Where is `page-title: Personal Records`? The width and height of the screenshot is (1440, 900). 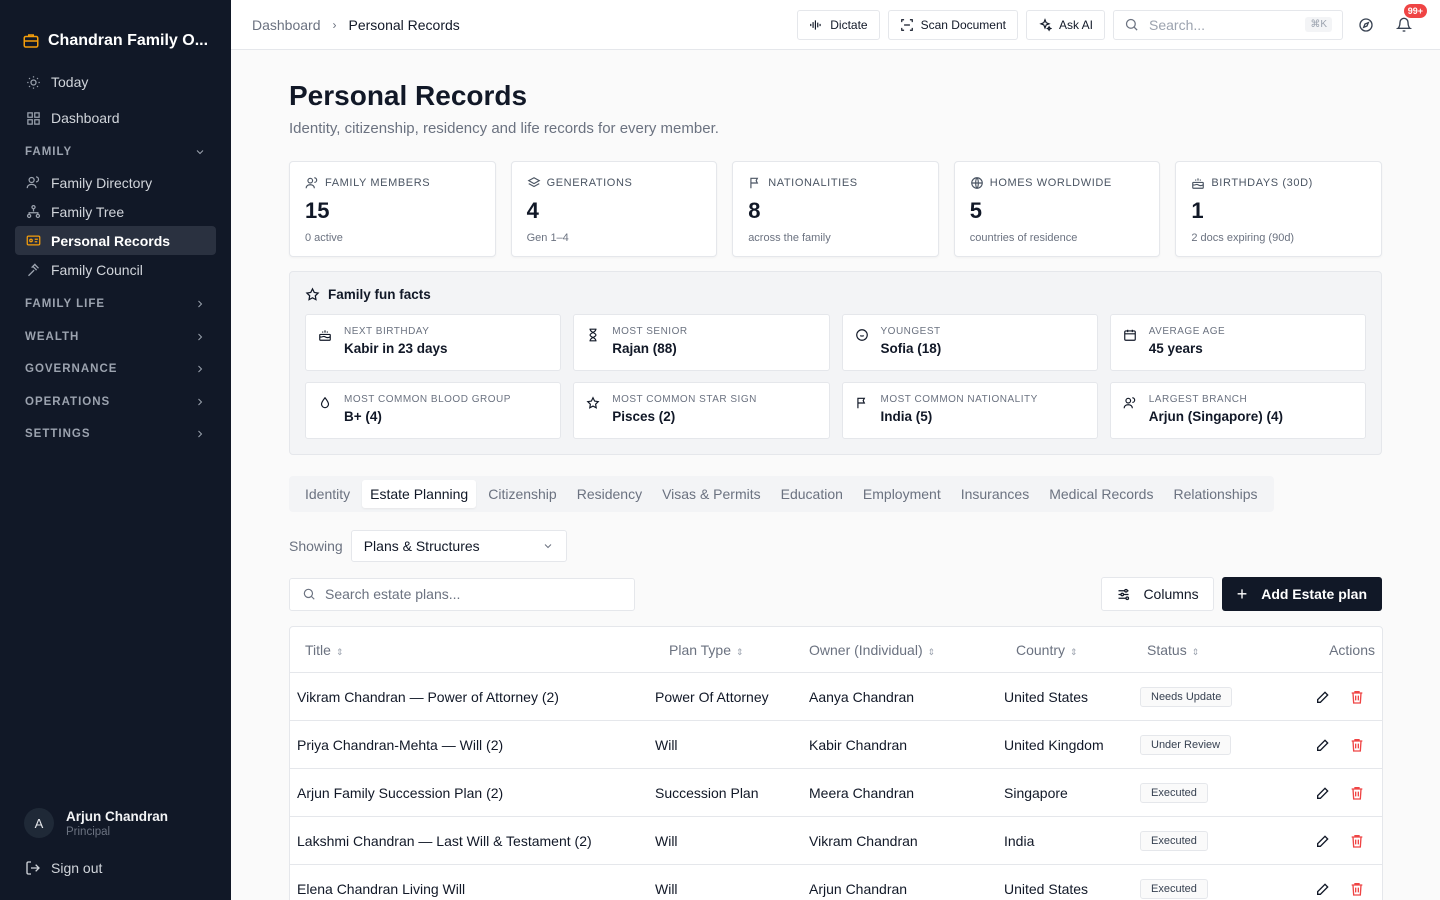 page-title: Personal Records is located at coordinates (408, 95).